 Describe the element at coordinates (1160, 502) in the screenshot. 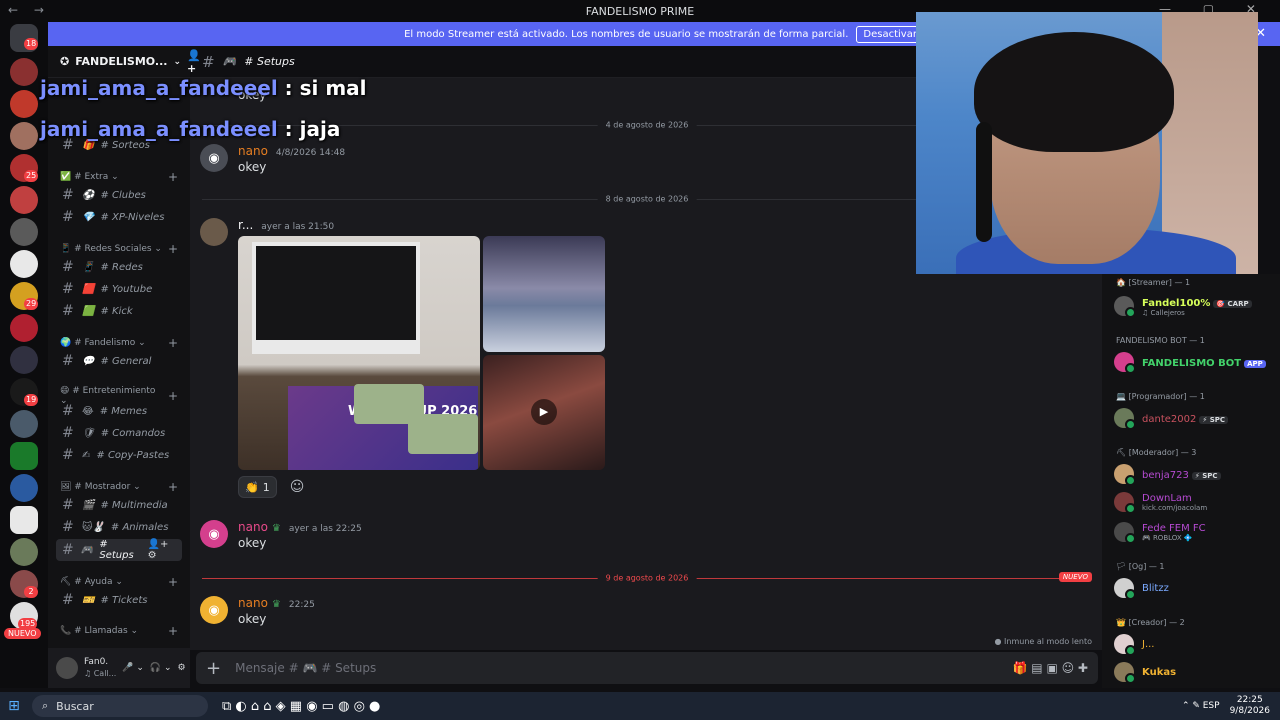

I see `member-row: DownLam kick.com/joacolam` at that location.